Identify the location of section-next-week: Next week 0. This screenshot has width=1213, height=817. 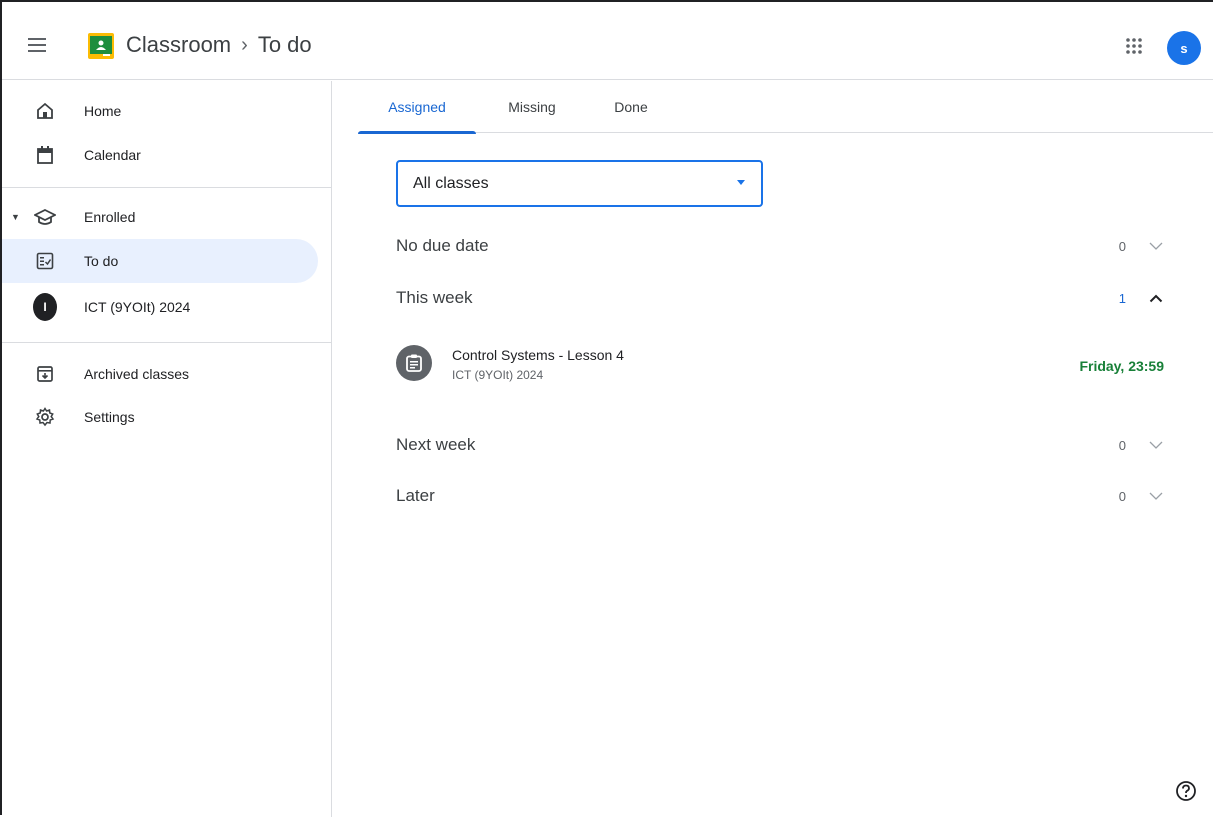
(786, 445).